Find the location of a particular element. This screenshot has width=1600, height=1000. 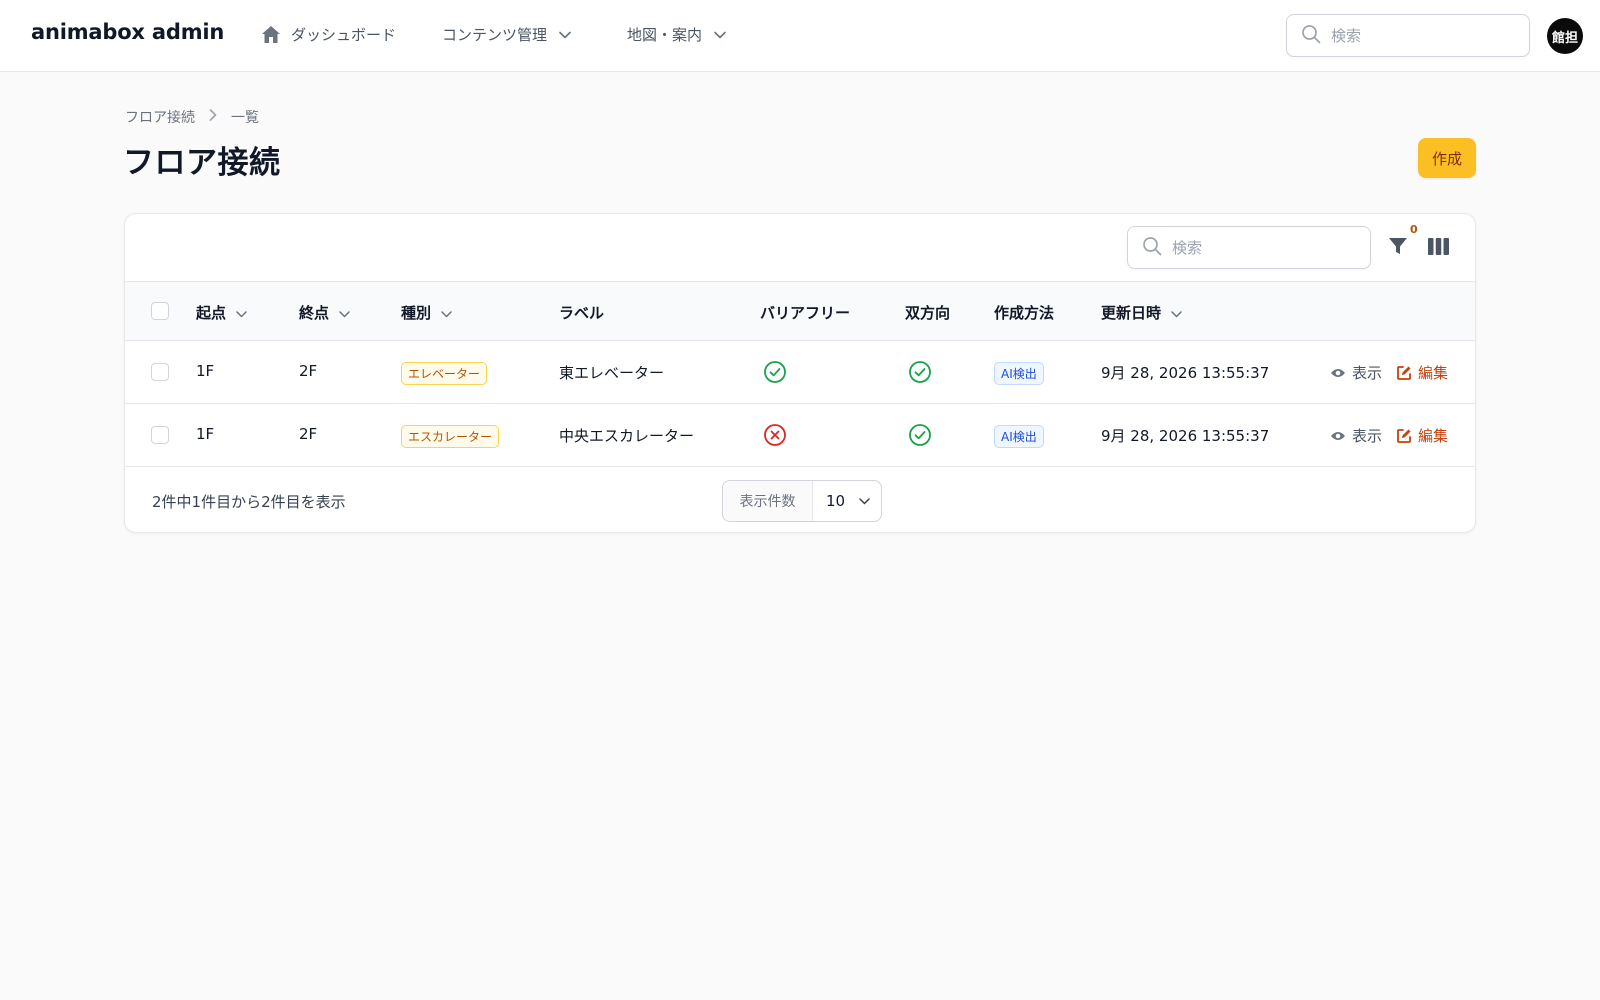

nav-content-label: コンテンツ管理 is located at coordinates (495, 35).